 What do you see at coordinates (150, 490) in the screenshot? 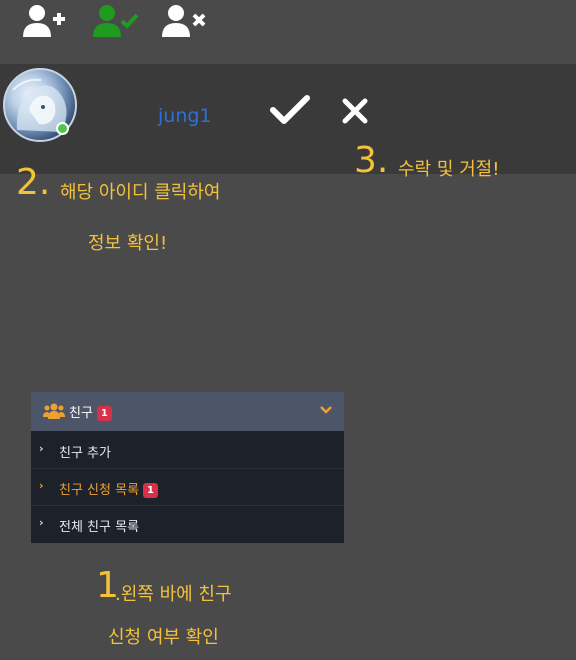
I see `friend-requests-badge: 1` at bounding box center [150, 490].